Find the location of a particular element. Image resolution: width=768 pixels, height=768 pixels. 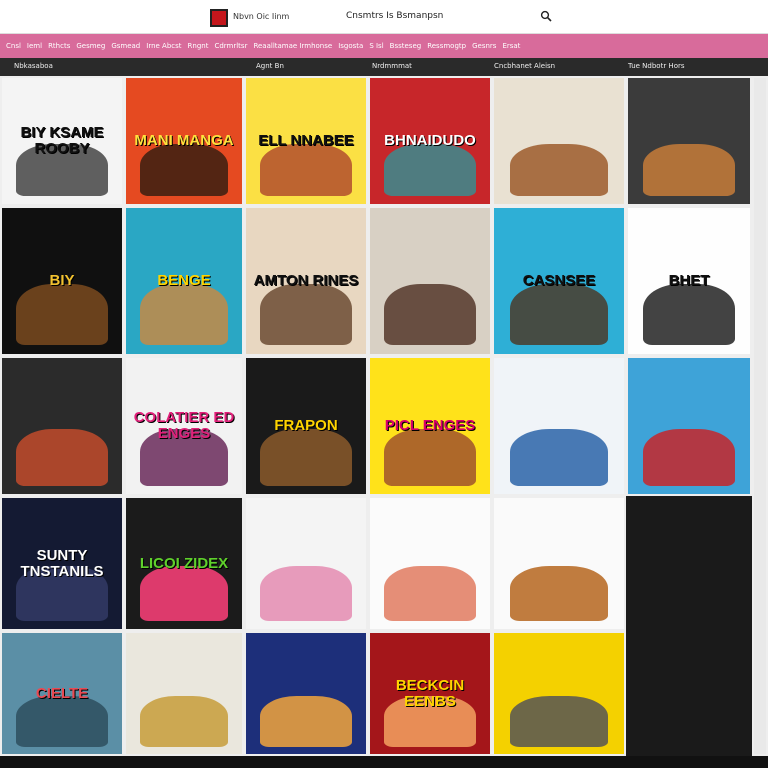

cover-title: CIELTE is located at coordinates (62, 693).